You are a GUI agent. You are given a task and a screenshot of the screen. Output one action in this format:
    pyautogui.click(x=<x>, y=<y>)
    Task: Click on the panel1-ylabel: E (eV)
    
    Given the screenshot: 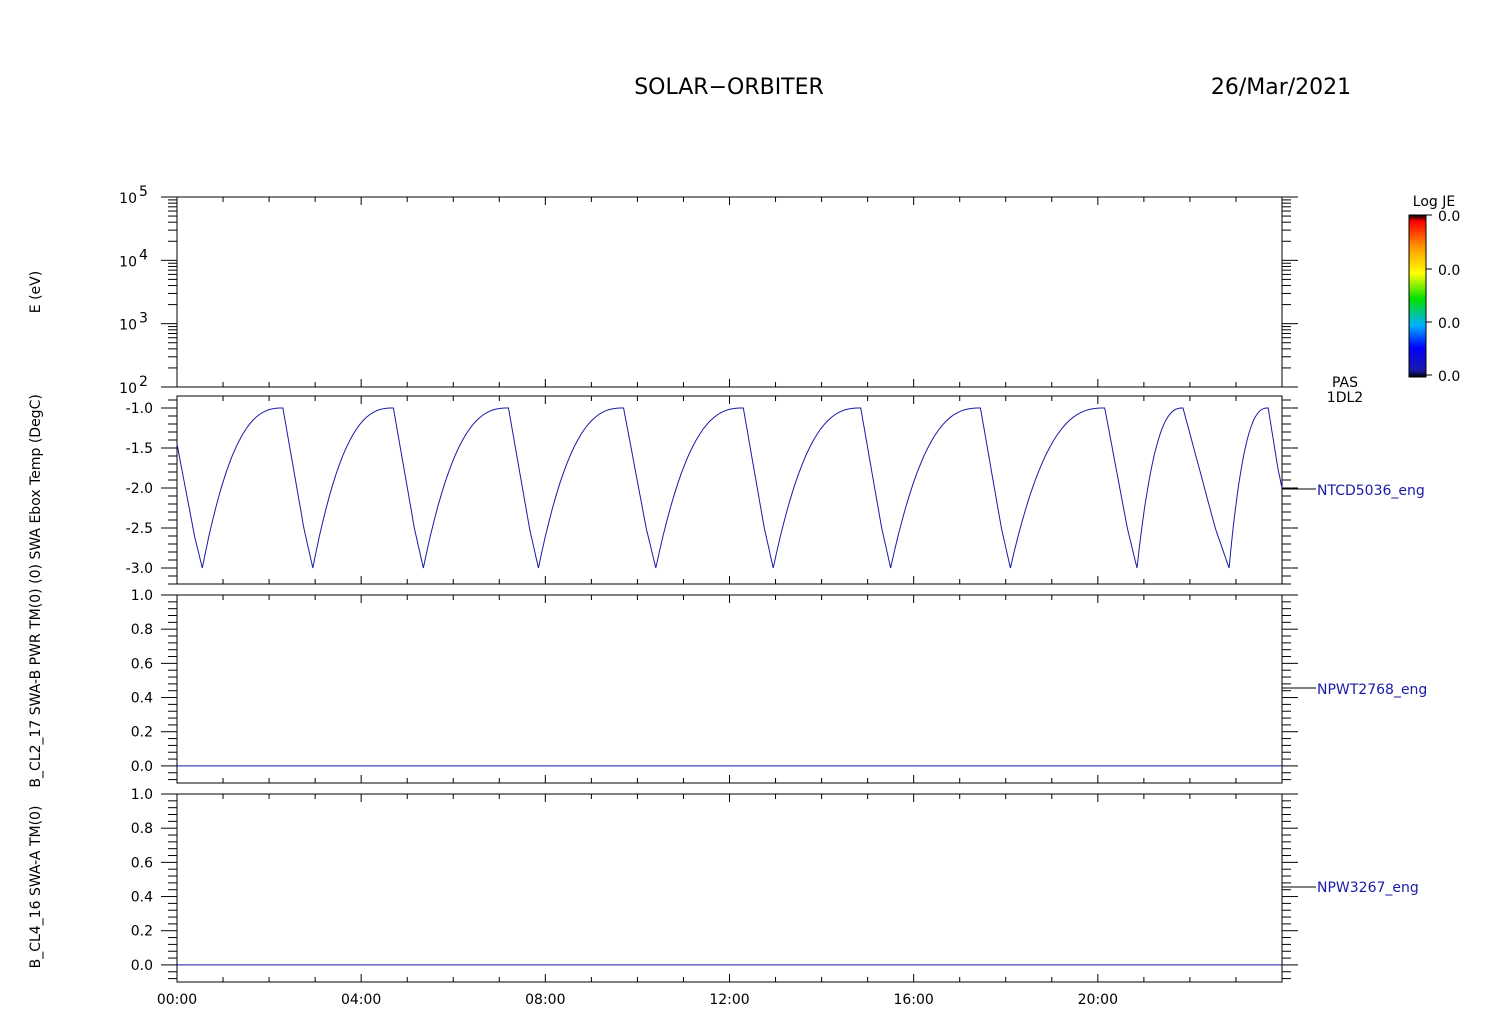 What is the action you would take?
    pyautogui.click(x=36, y=292)
    